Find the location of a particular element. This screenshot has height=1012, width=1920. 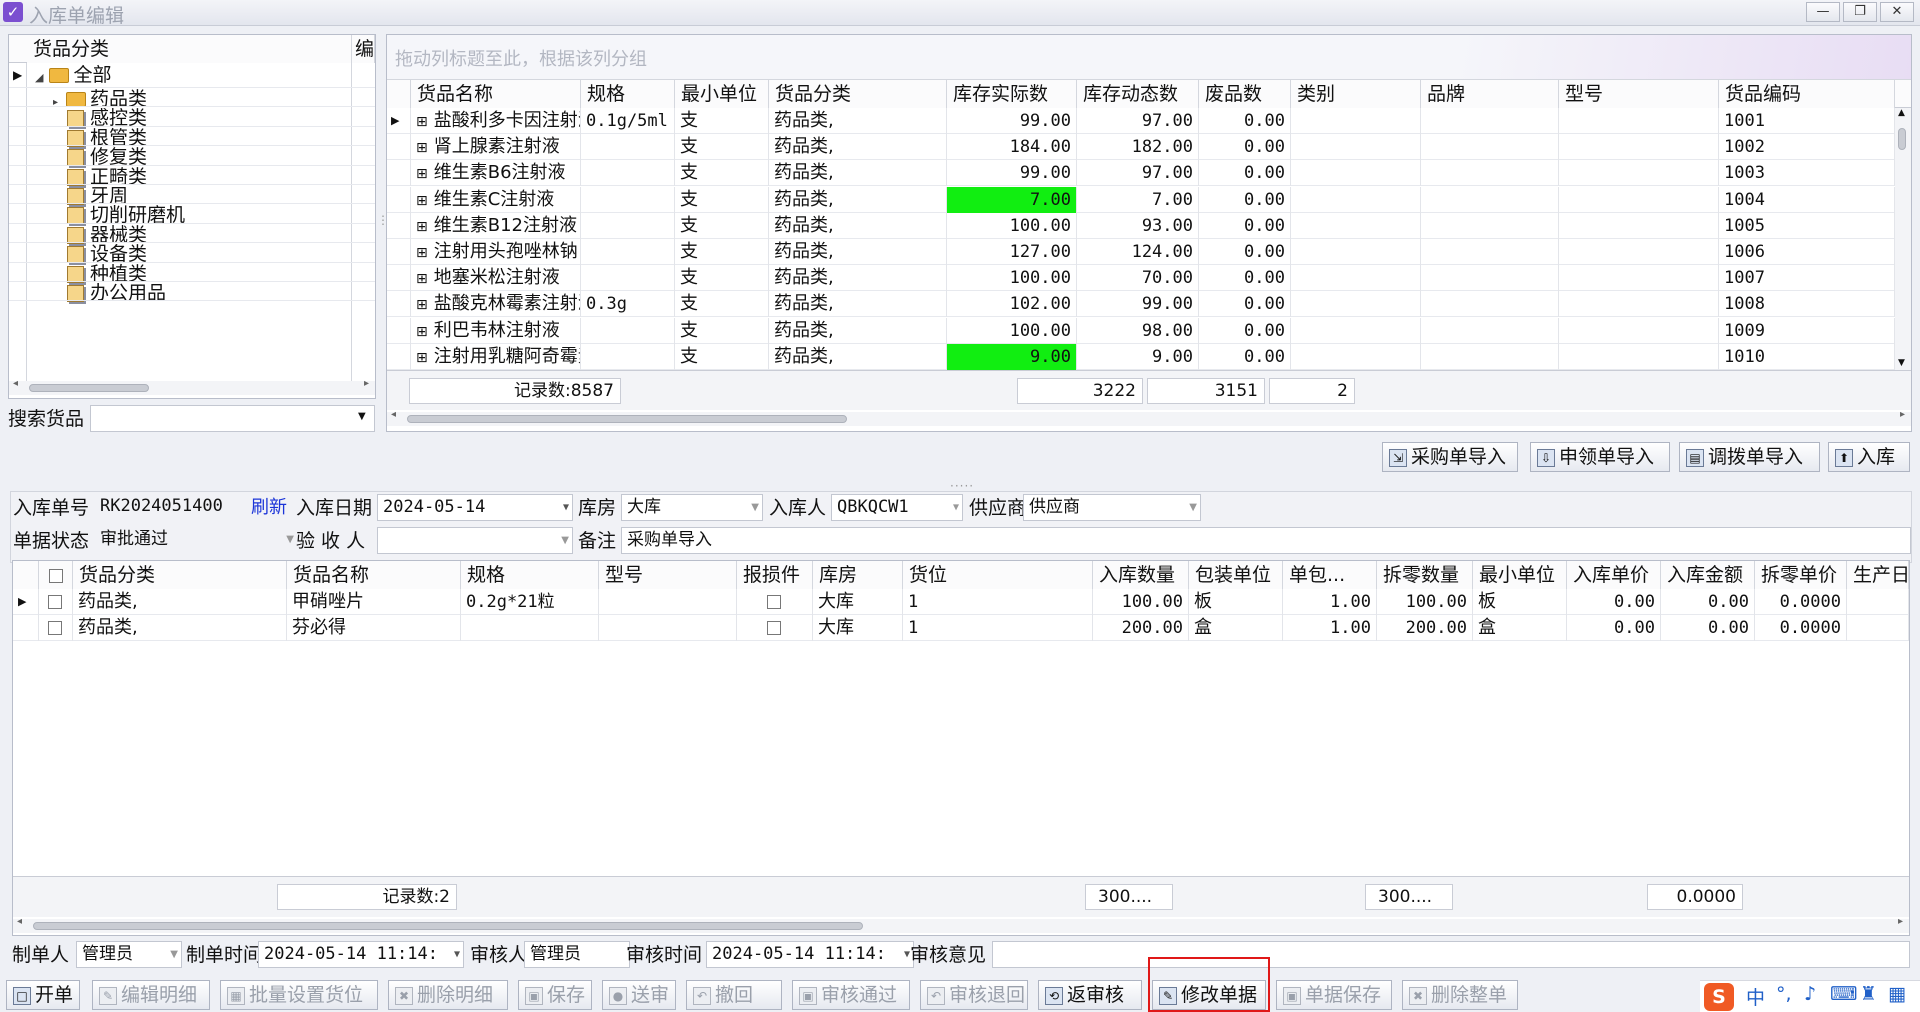

grid-col-header: 型号 is located at coordinates (1639, 94).